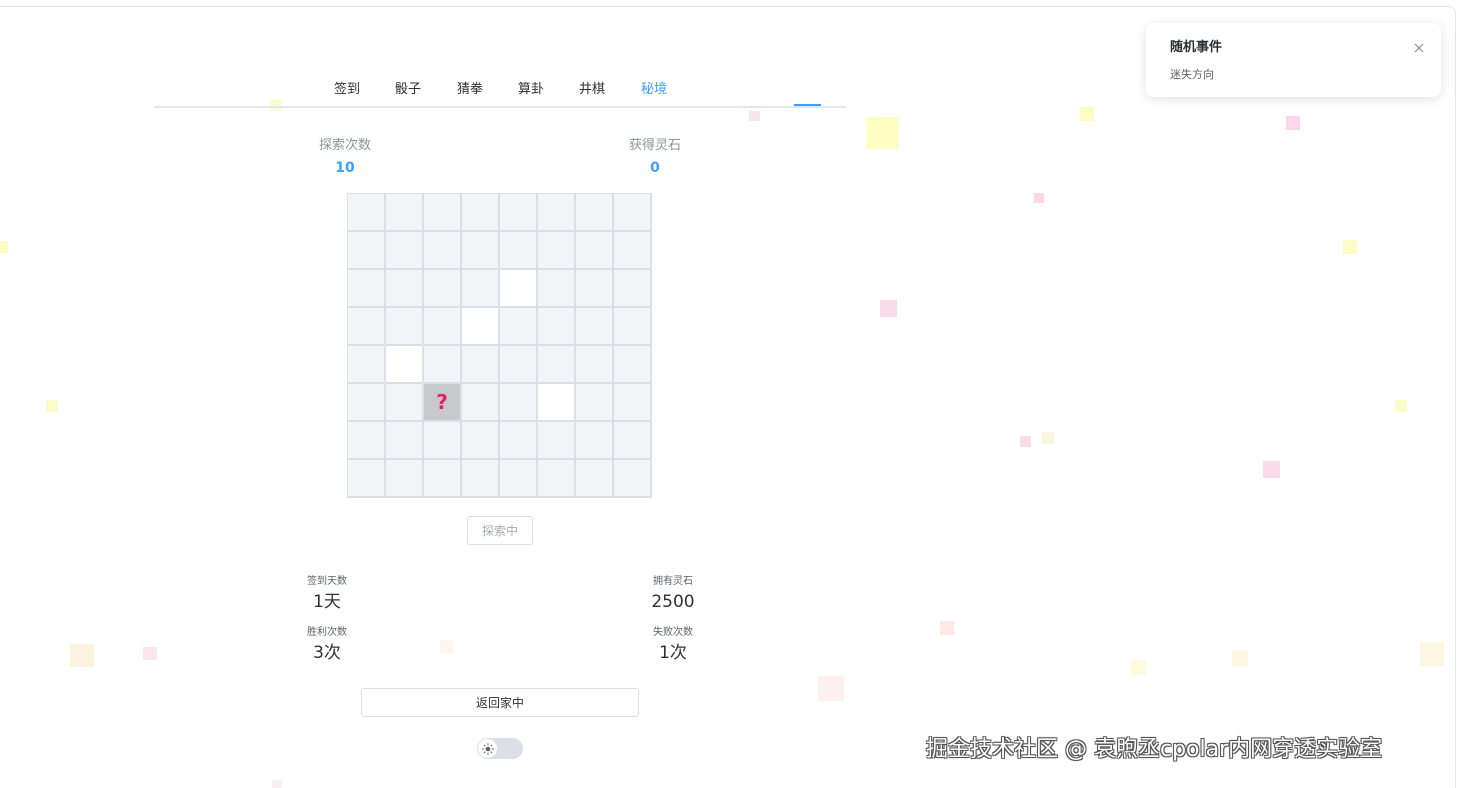 This screenshot has width=1459, height=788. What do you see at coordinates (673, 581) in the screenshot?
I see `stones-owned-label: 拥有灵石` at bounding box center [673, 581].